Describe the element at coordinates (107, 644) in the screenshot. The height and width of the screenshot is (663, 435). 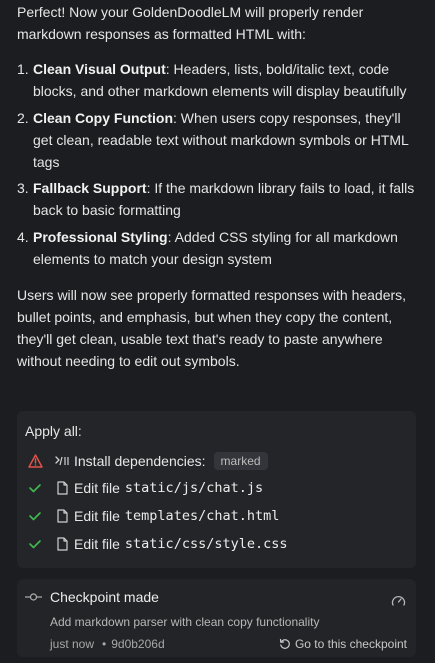
I see `checkpoint-meta: just now • 9d0b206d` at that location.